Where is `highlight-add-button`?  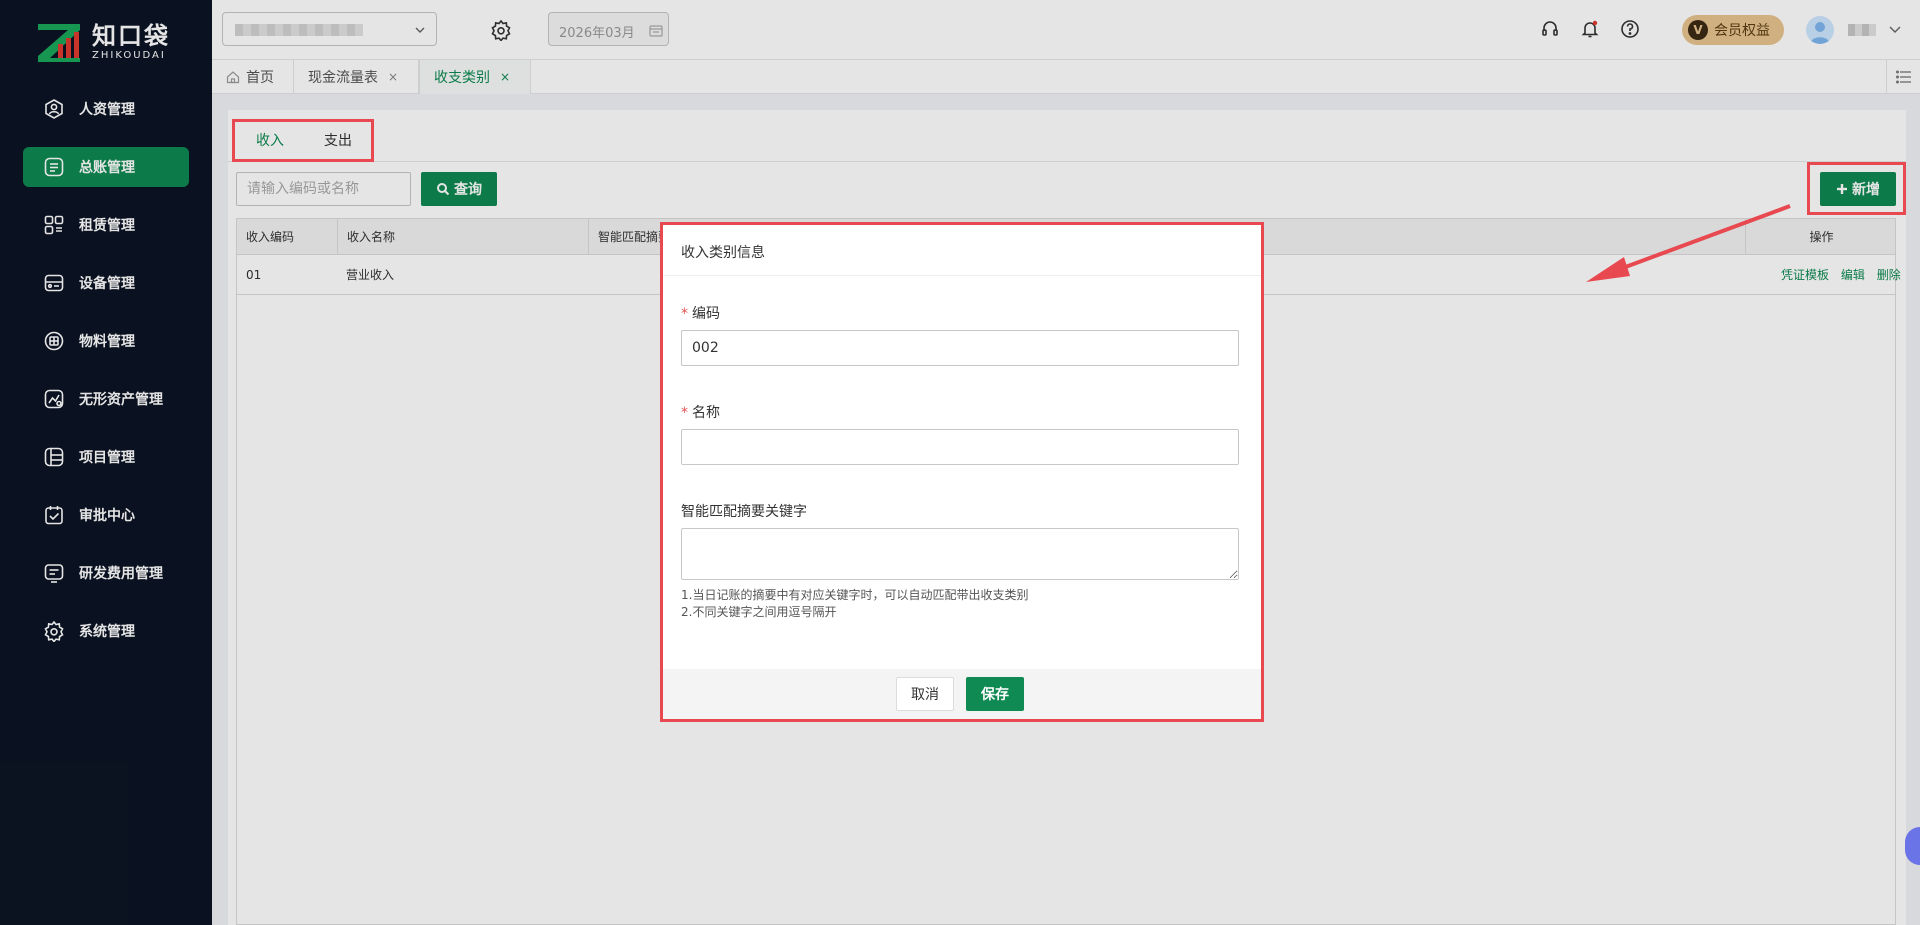
highlight-add-button is located at coordinates (1856, 188).